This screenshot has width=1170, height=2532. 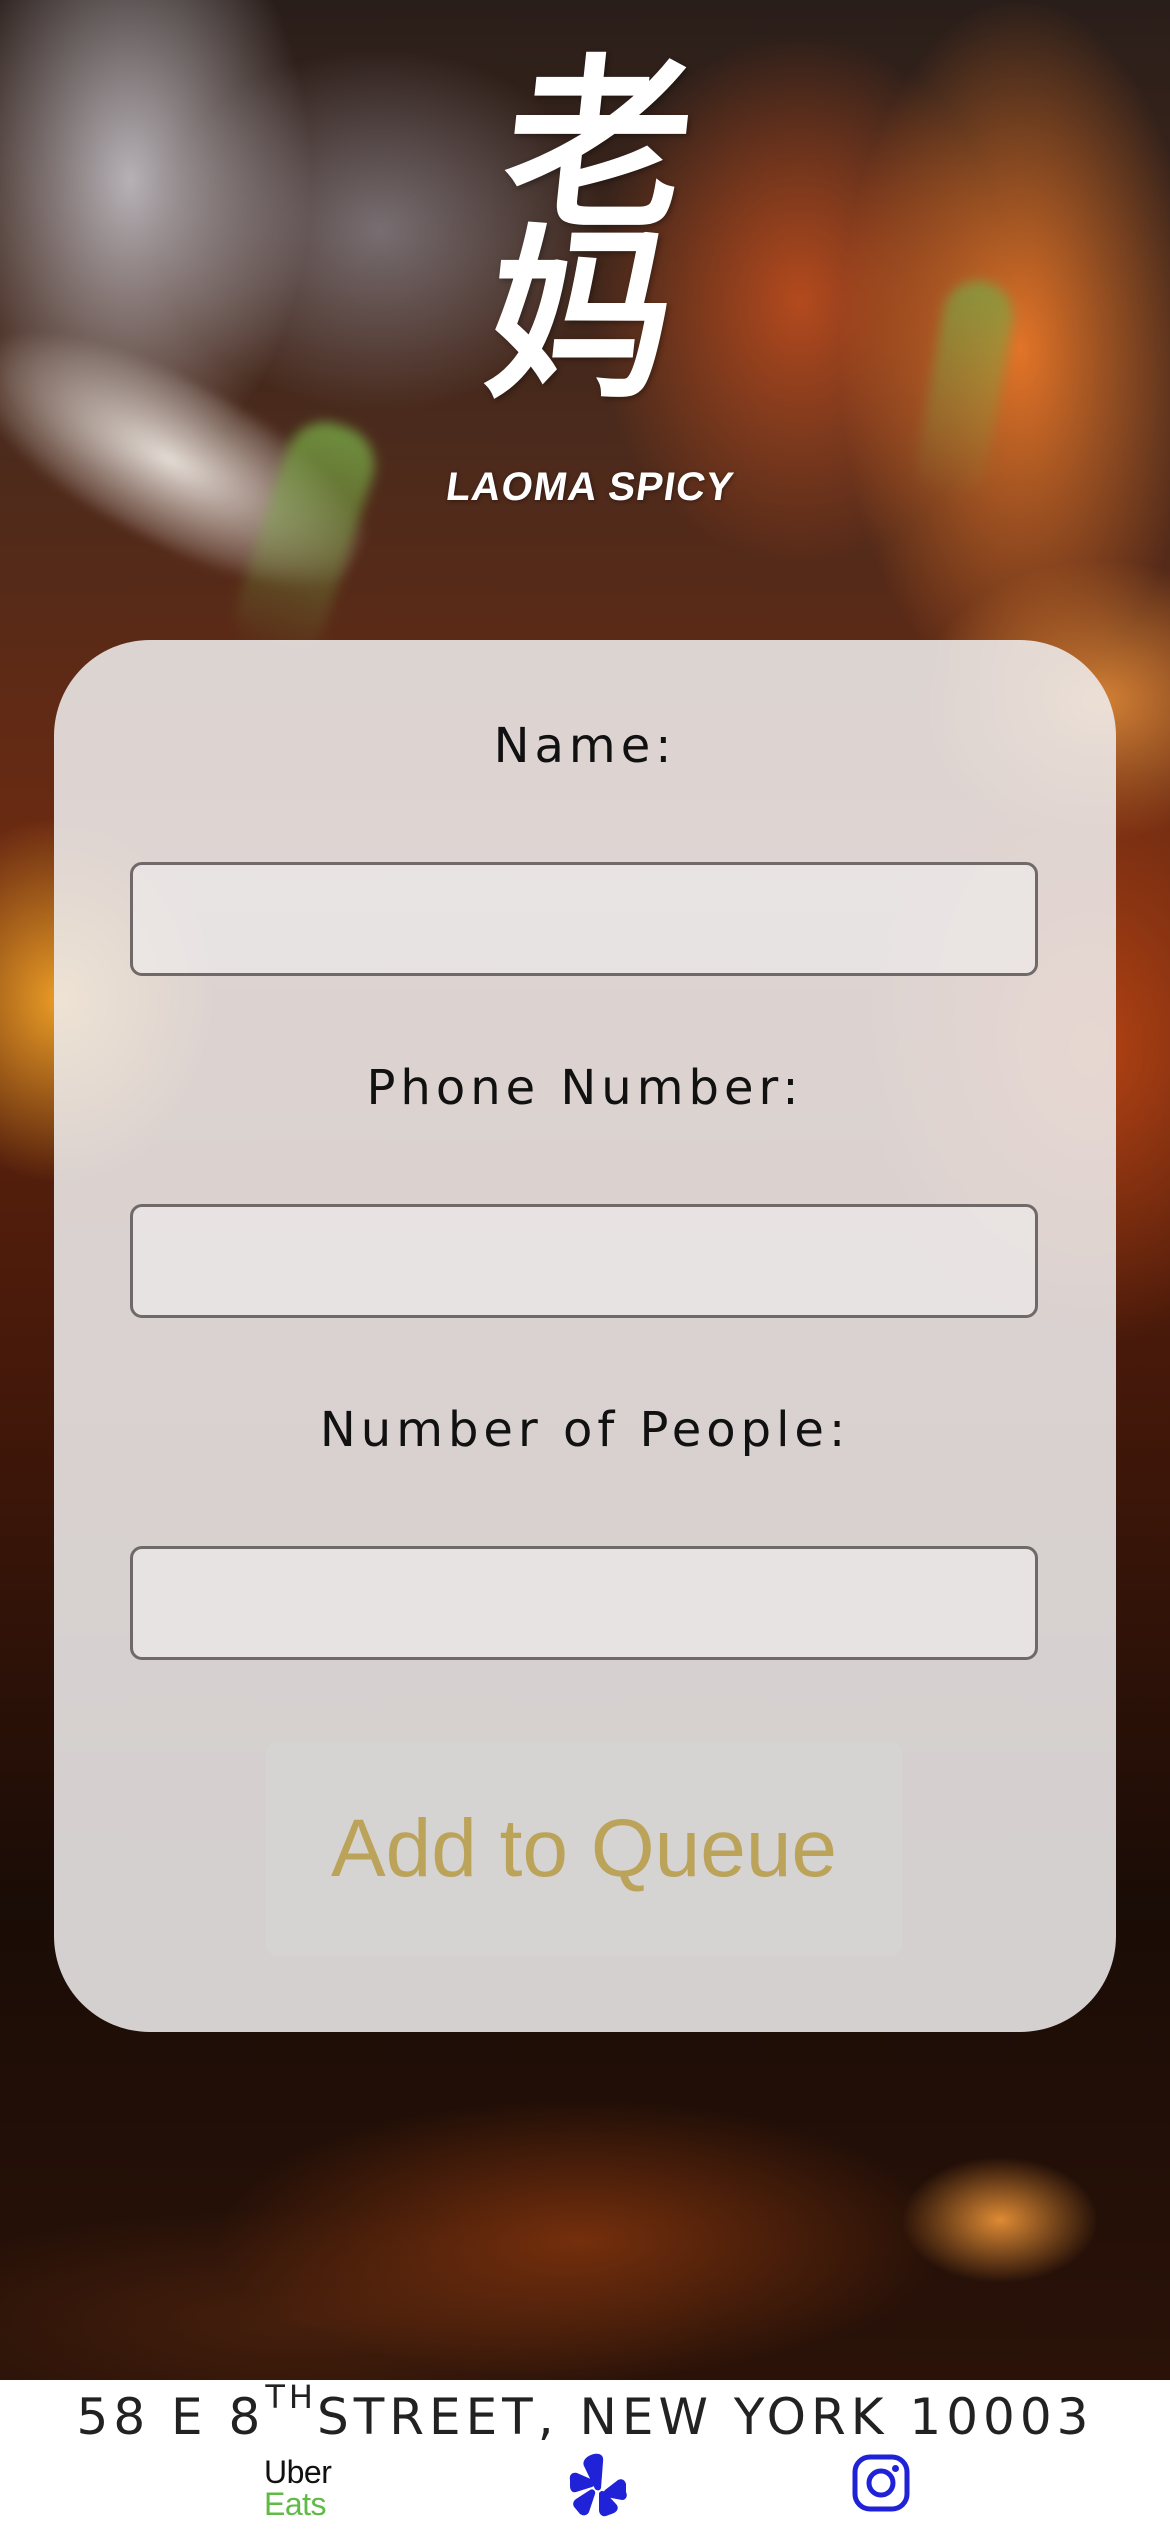 I want to click on uber-eats-icon: Uber Eats, so click(x=309, y=2489).